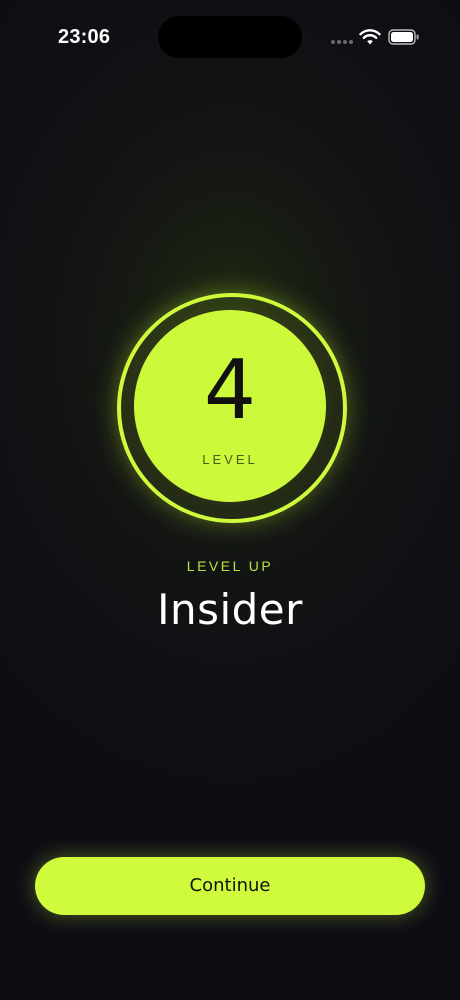 Image resolution: width=460 pixels, height=1000 pixels. I want to click on level-number: 4, so click(230, 390).